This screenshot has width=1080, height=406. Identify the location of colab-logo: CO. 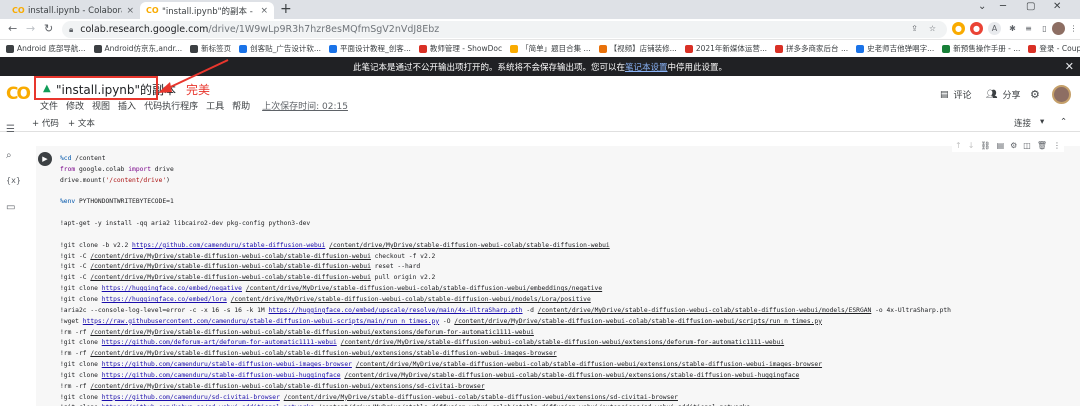
(18, 94).